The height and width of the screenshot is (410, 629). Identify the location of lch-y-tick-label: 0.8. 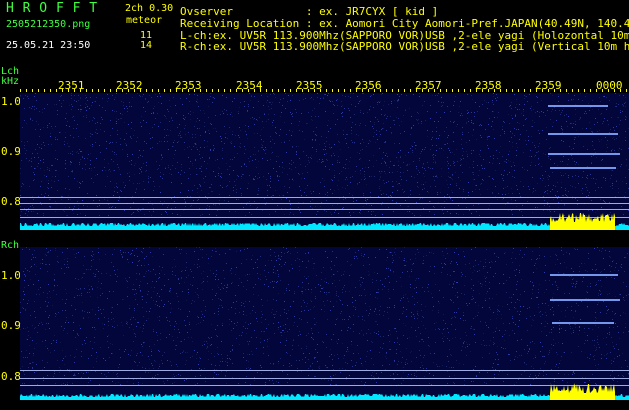
(11, 201).